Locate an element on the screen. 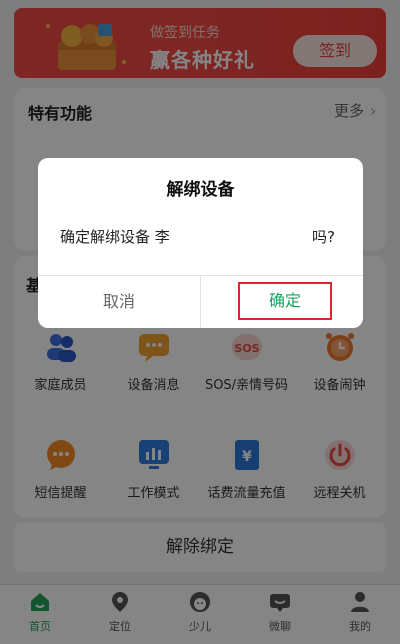  dialog-title: 解绑设备 is located at coordinates (200, 190).